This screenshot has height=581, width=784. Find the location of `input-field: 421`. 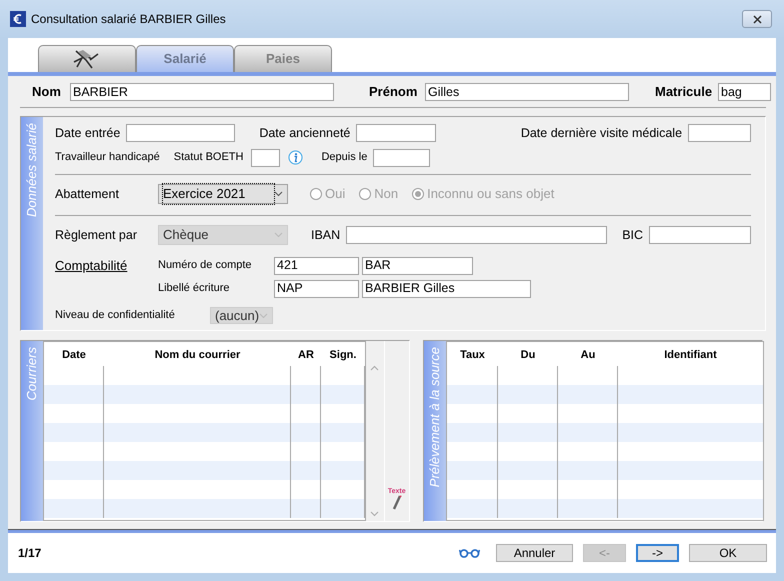

input-field: 421 is located at coordinates (316, 265).